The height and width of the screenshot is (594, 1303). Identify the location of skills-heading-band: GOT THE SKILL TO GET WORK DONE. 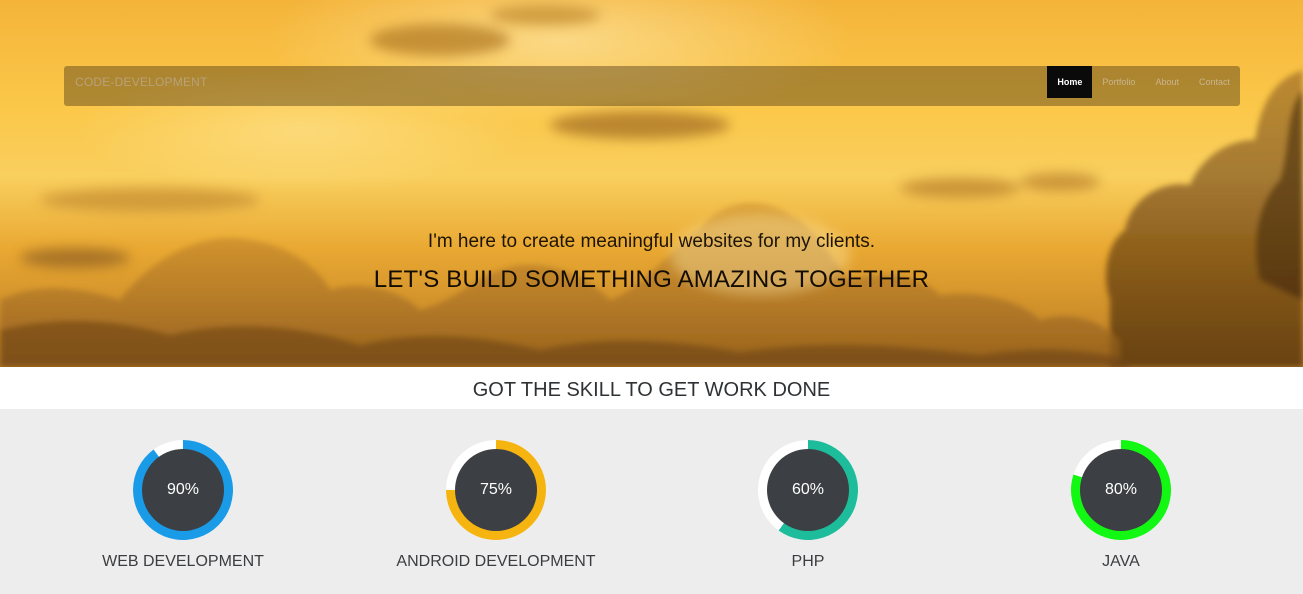
(651, 388).